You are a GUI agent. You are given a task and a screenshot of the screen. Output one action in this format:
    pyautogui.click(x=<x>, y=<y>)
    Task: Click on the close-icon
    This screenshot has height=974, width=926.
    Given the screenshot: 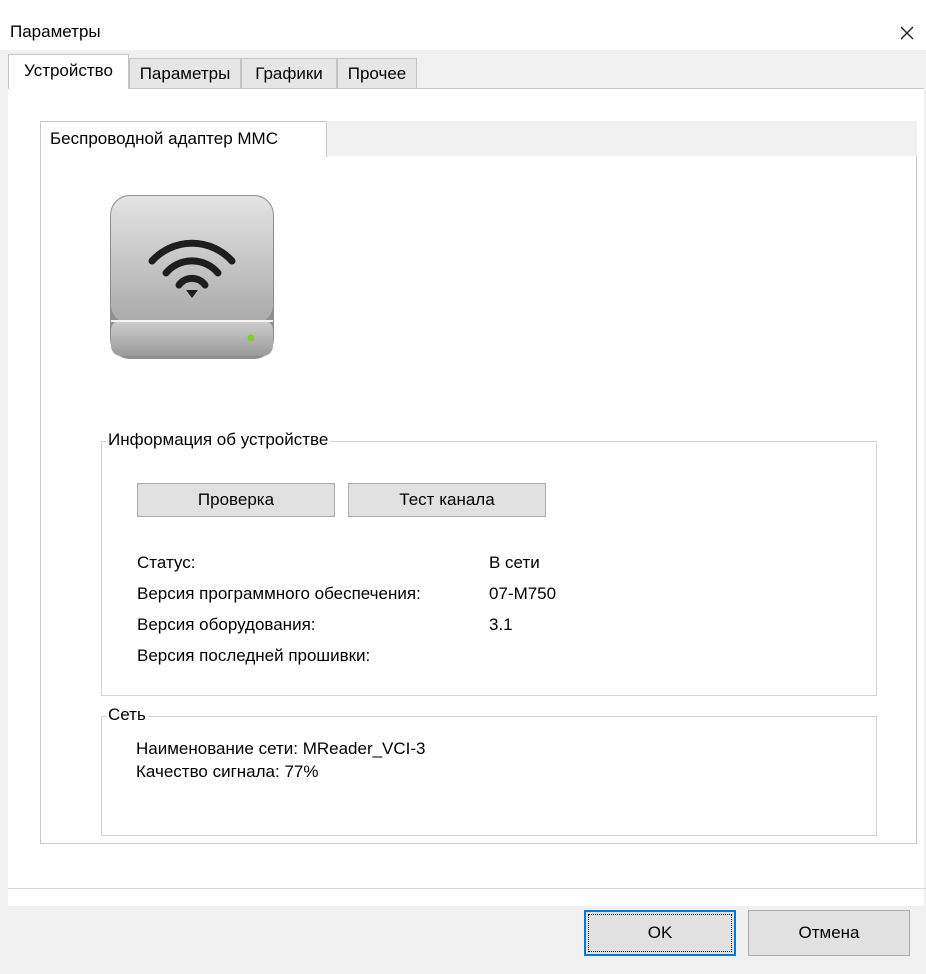 What is the action you would take?
    pyautogui.click(x=907, y=33)
    